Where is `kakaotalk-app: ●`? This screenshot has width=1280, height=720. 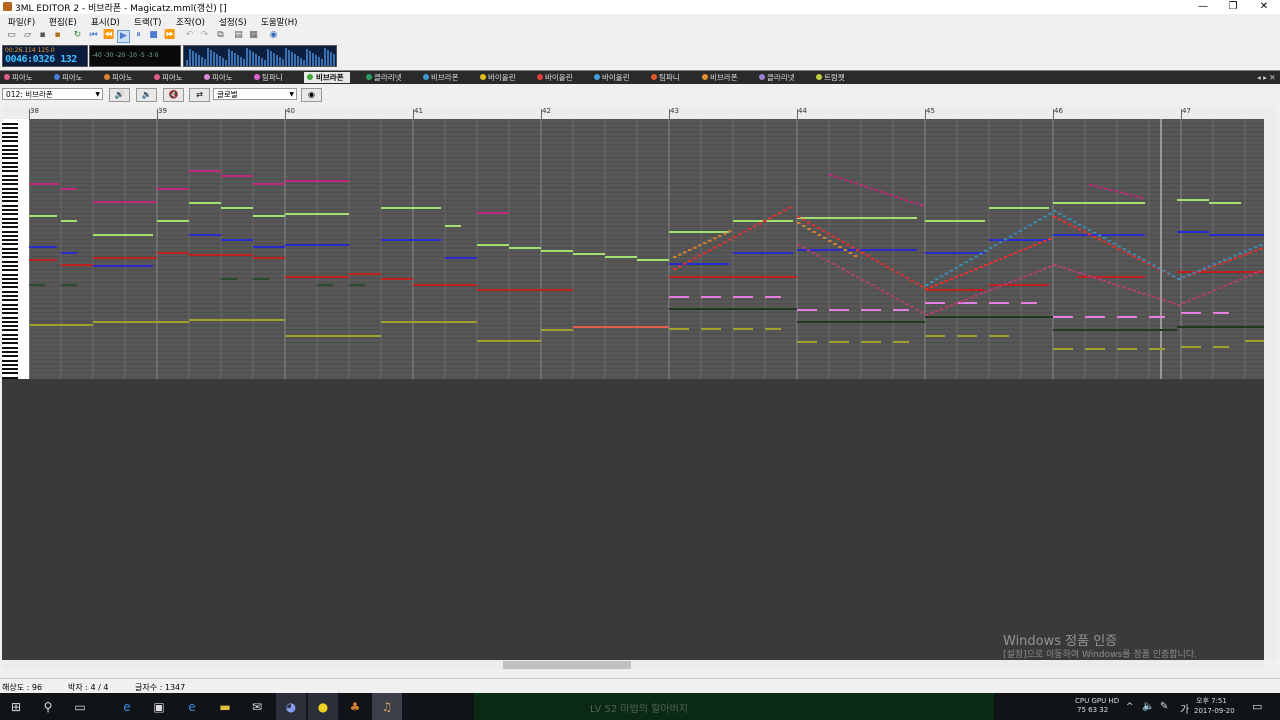
kakaotalk-app: ● is located at coordinates (323, 706).